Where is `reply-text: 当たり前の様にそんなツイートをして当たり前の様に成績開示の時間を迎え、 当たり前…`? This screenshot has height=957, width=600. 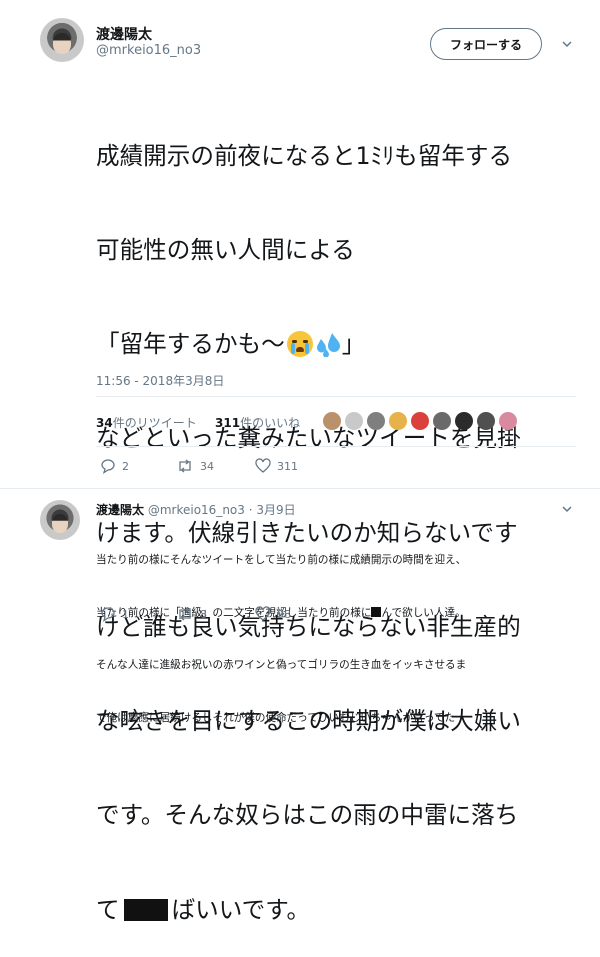 reply-text: 当たり前の様にそんなツイートをして当たり前の様に成績開示の時間を迎え、 当たり前… is located at coordinates (281, 631).